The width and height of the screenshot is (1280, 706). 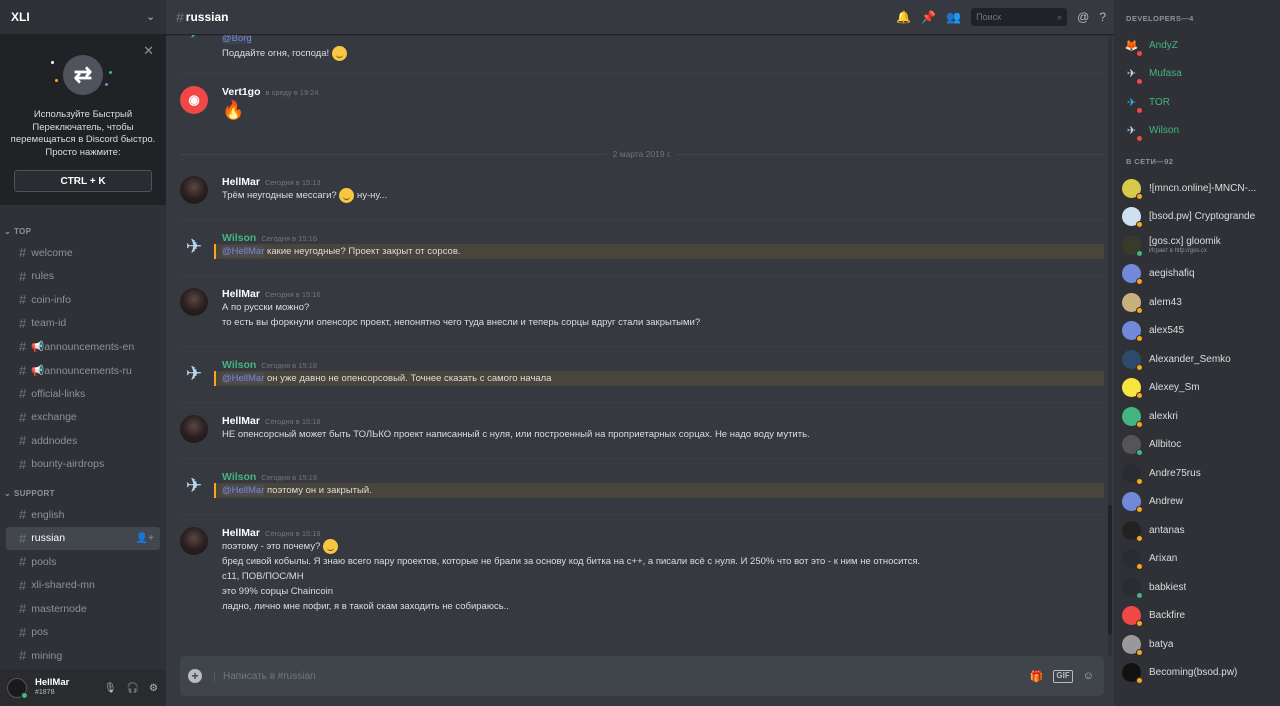 I want to click on category-header: ⌄ TOP, so click(x=83, y=231).